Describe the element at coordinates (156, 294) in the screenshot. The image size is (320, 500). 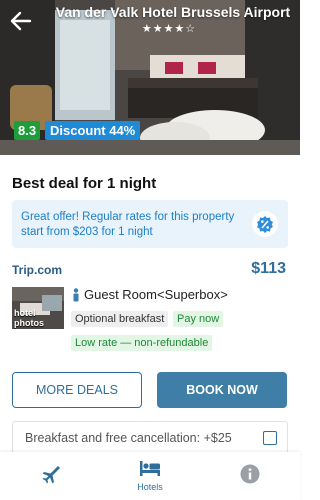
I see `room-name: Guest Room<Superbox>` at that location.